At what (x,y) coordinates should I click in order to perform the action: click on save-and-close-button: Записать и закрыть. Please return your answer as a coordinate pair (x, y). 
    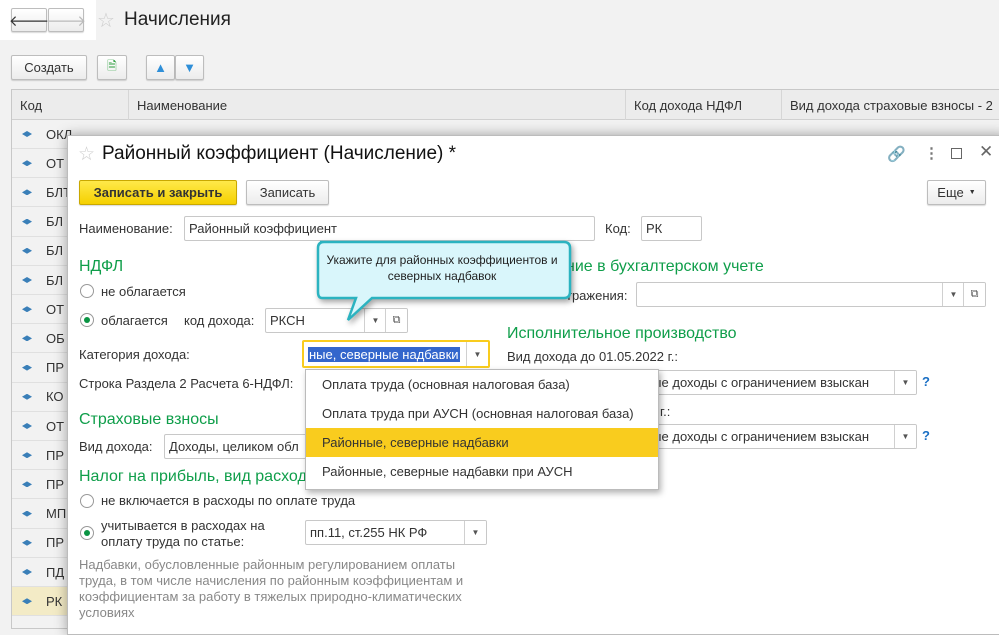
    Looking at the image, I should click on (158, 192).